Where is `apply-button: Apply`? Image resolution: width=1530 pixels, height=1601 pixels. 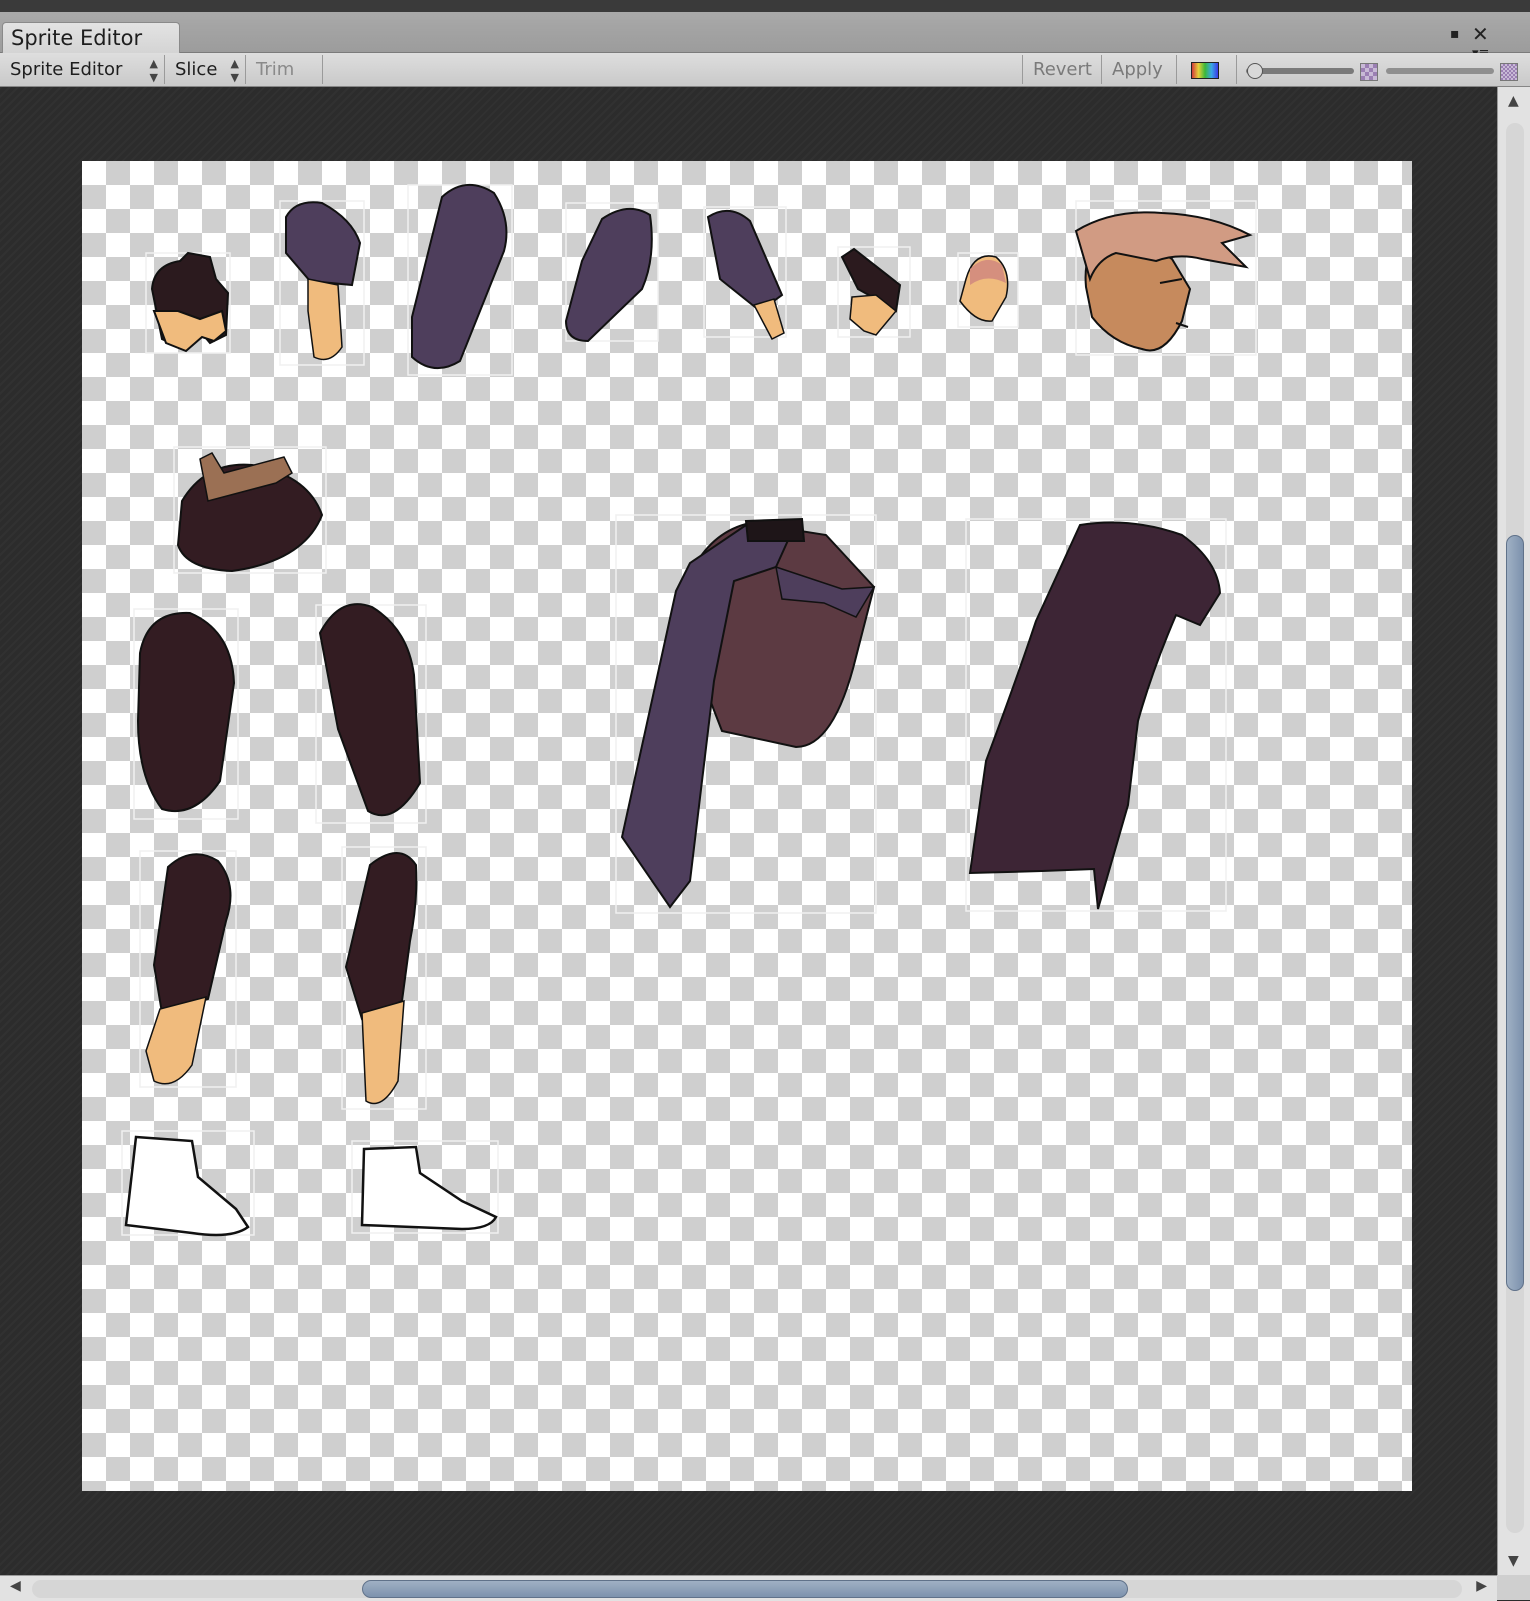 apply-button: Apply is located at coordinates (1139, 69).